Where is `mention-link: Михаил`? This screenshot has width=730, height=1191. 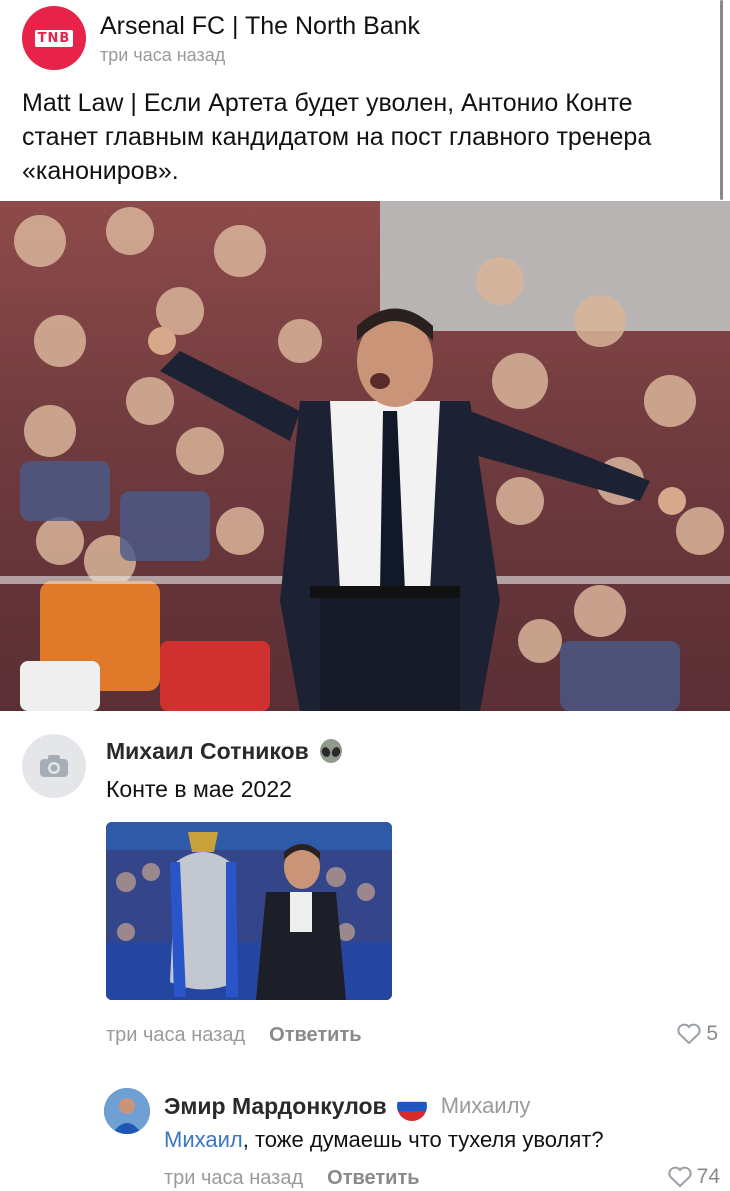
mention-link: Михаил is located at coordinates (203, 1139).